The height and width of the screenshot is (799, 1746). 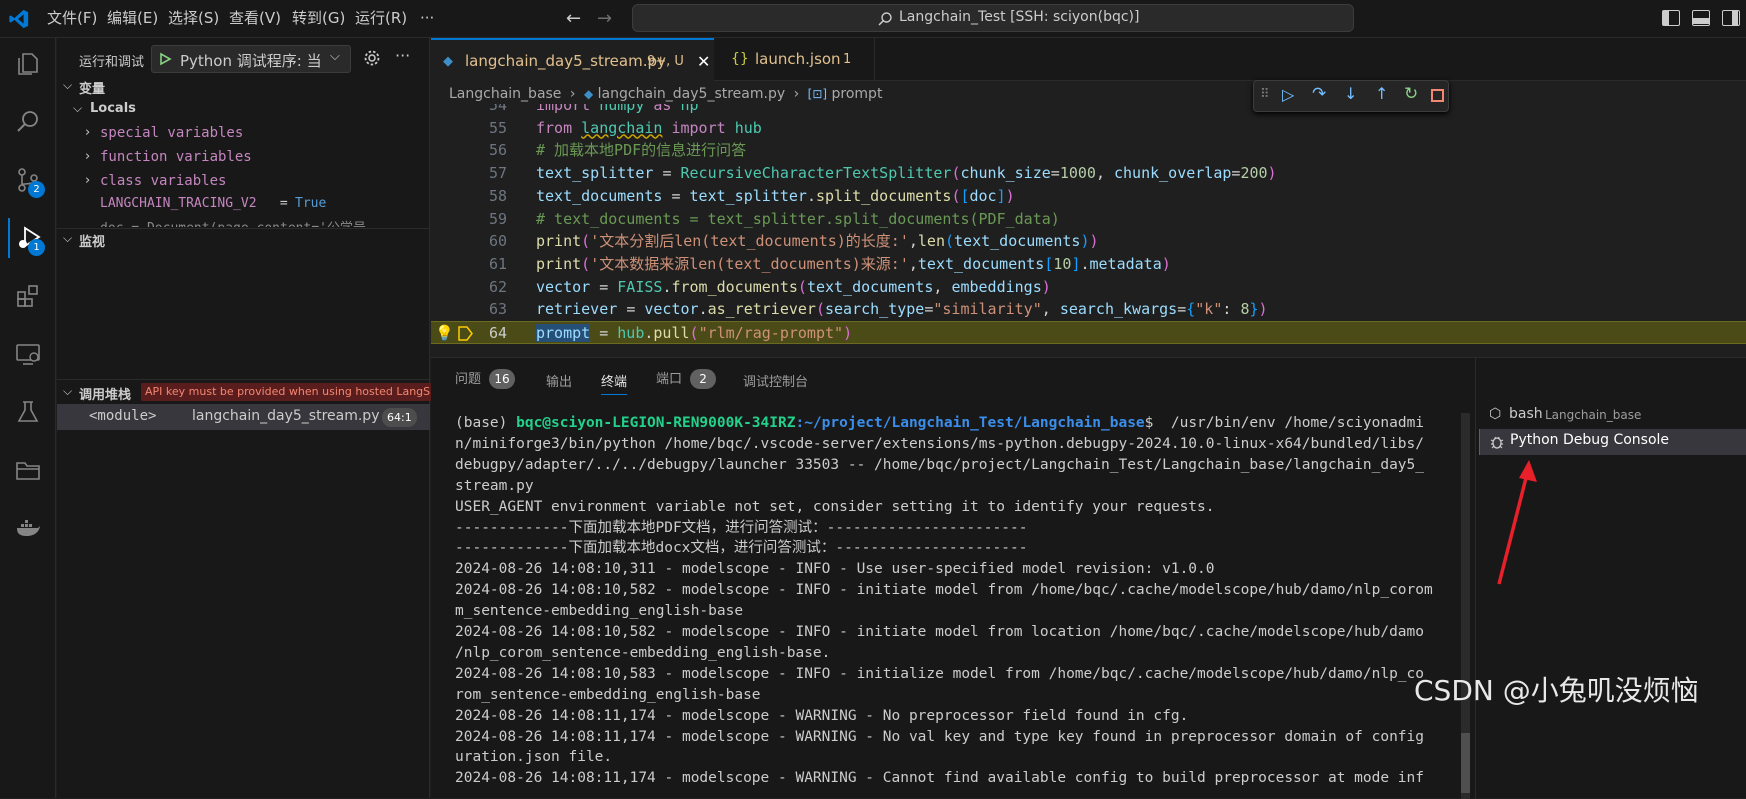 I want to click on locals-scope: ⌵ Locals, so click(x=243, y=110).